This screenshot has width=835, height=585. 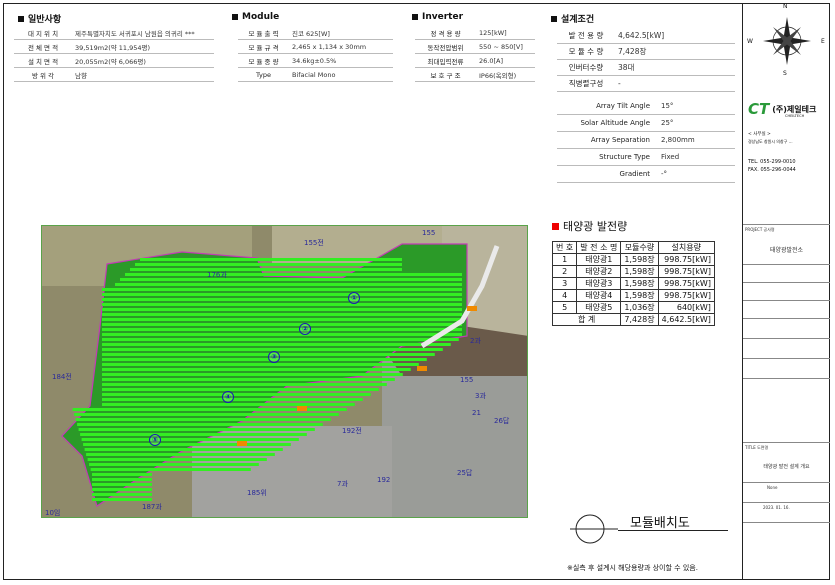 I want to click on spec-key: 최대입력전류, so click(x=445, y=60).